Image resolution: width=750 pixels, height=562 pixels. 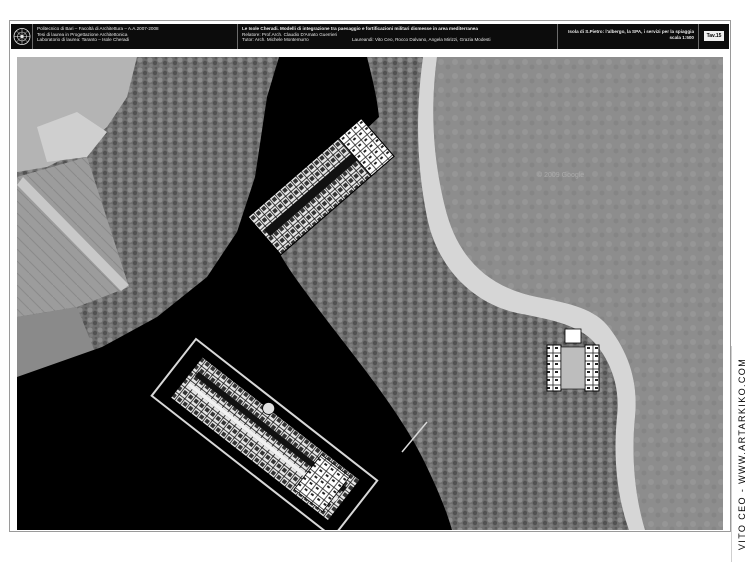 I want to click on university-seal-icon, so click(x=22, y=36).